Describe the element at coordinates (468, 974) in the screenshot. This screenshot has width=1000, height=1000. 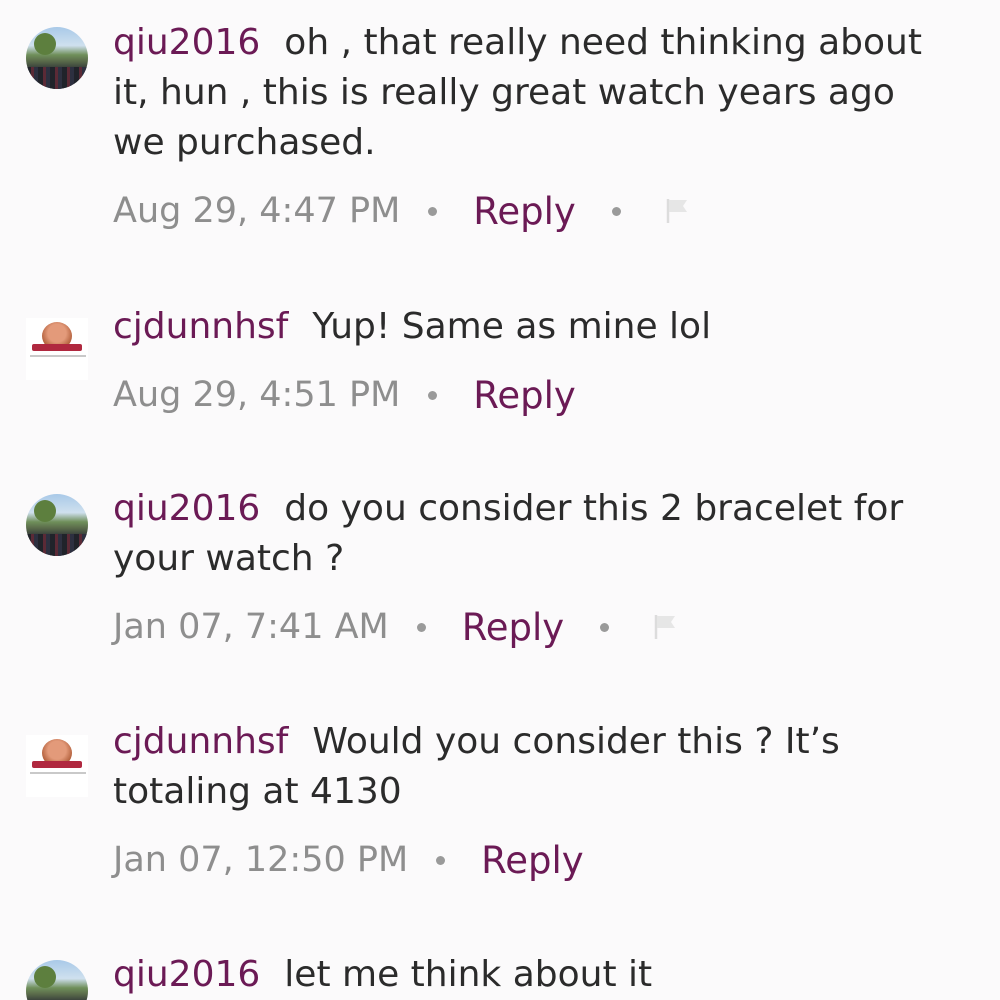
I see `comment-message: let me think about it` at that location.